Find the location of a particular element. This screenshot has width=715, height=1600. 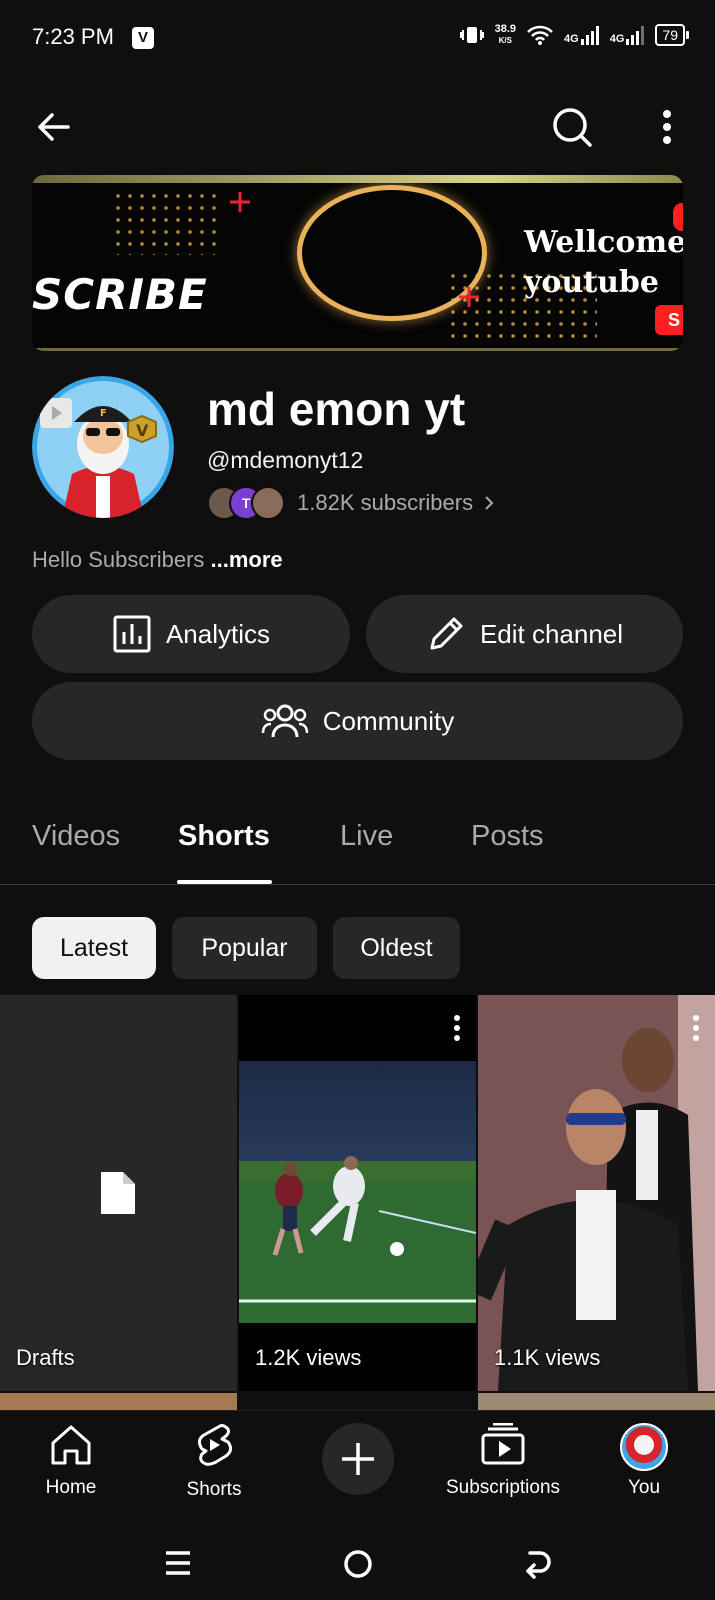

short-tile-drafts: Drafts is located at coordinates (118, 1193).